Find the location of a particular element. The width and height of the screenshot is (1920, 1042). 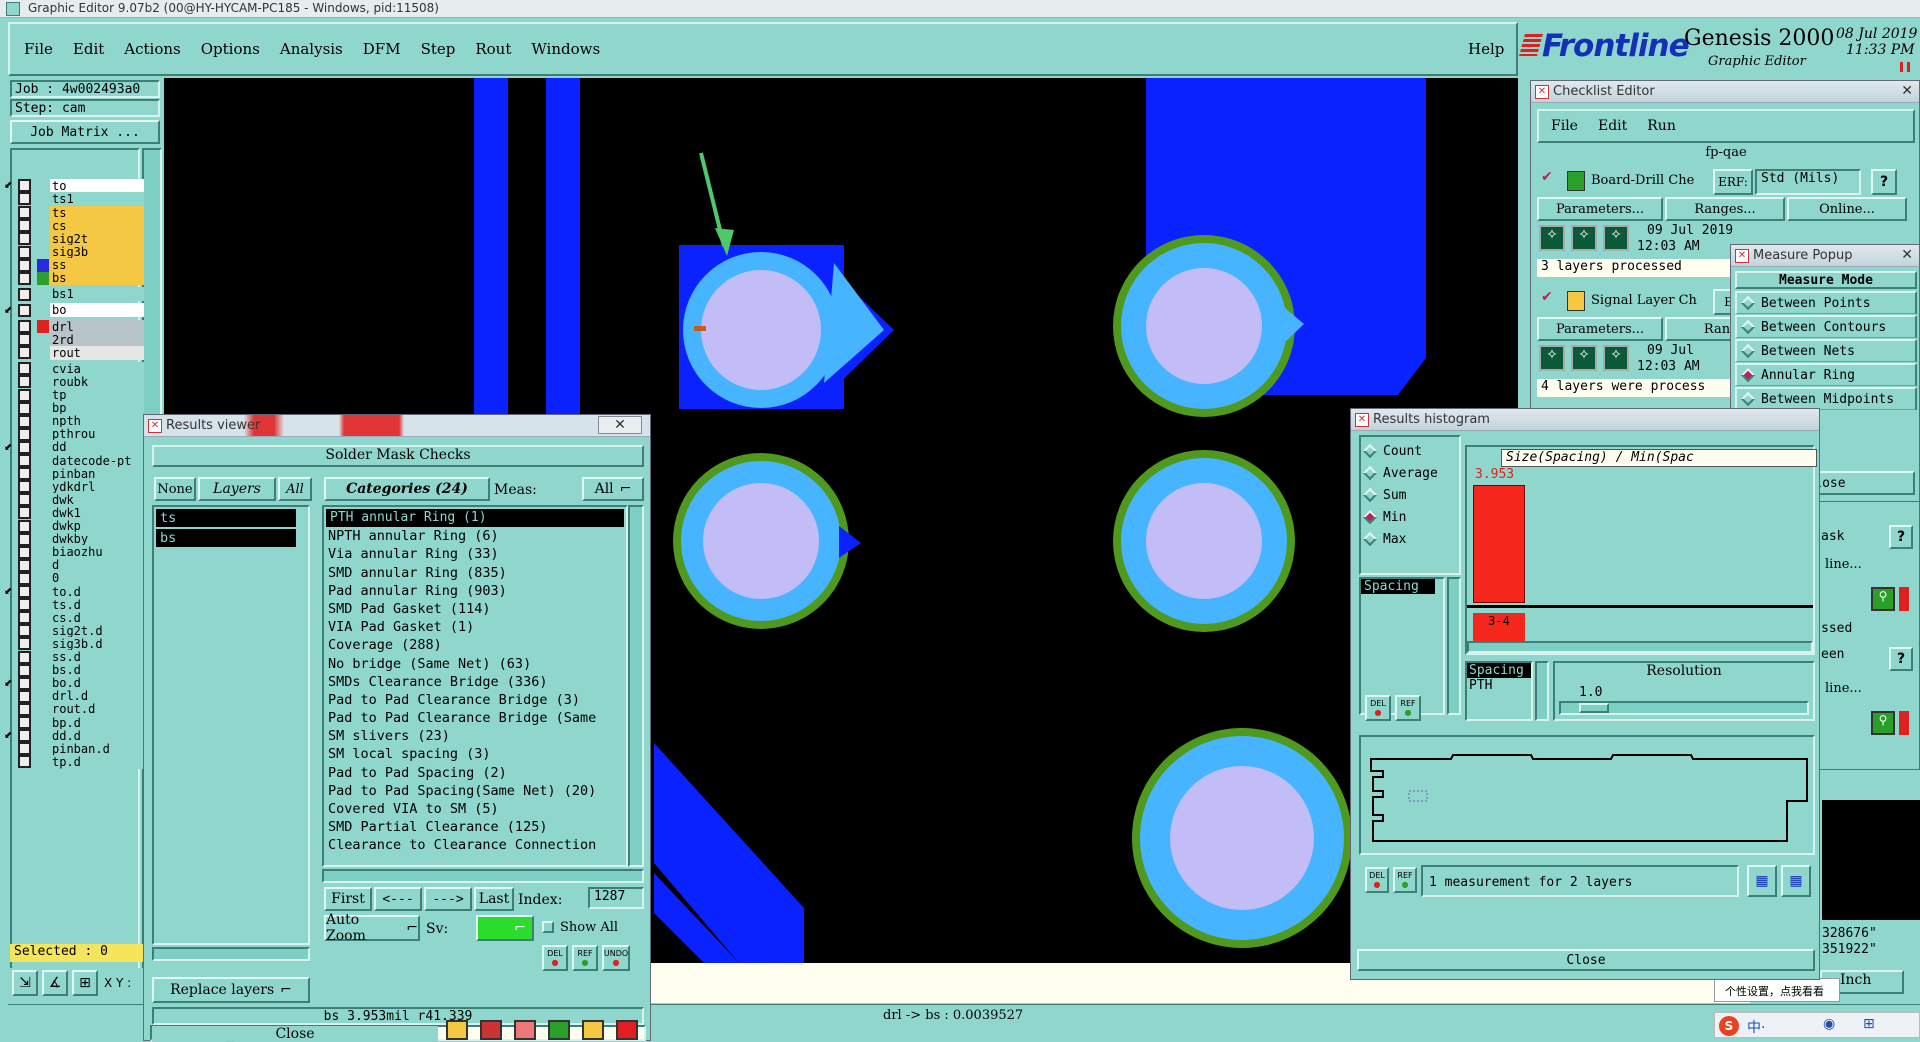

category-item: PTH annular Ring (1) is located at coordinates (475, 518).